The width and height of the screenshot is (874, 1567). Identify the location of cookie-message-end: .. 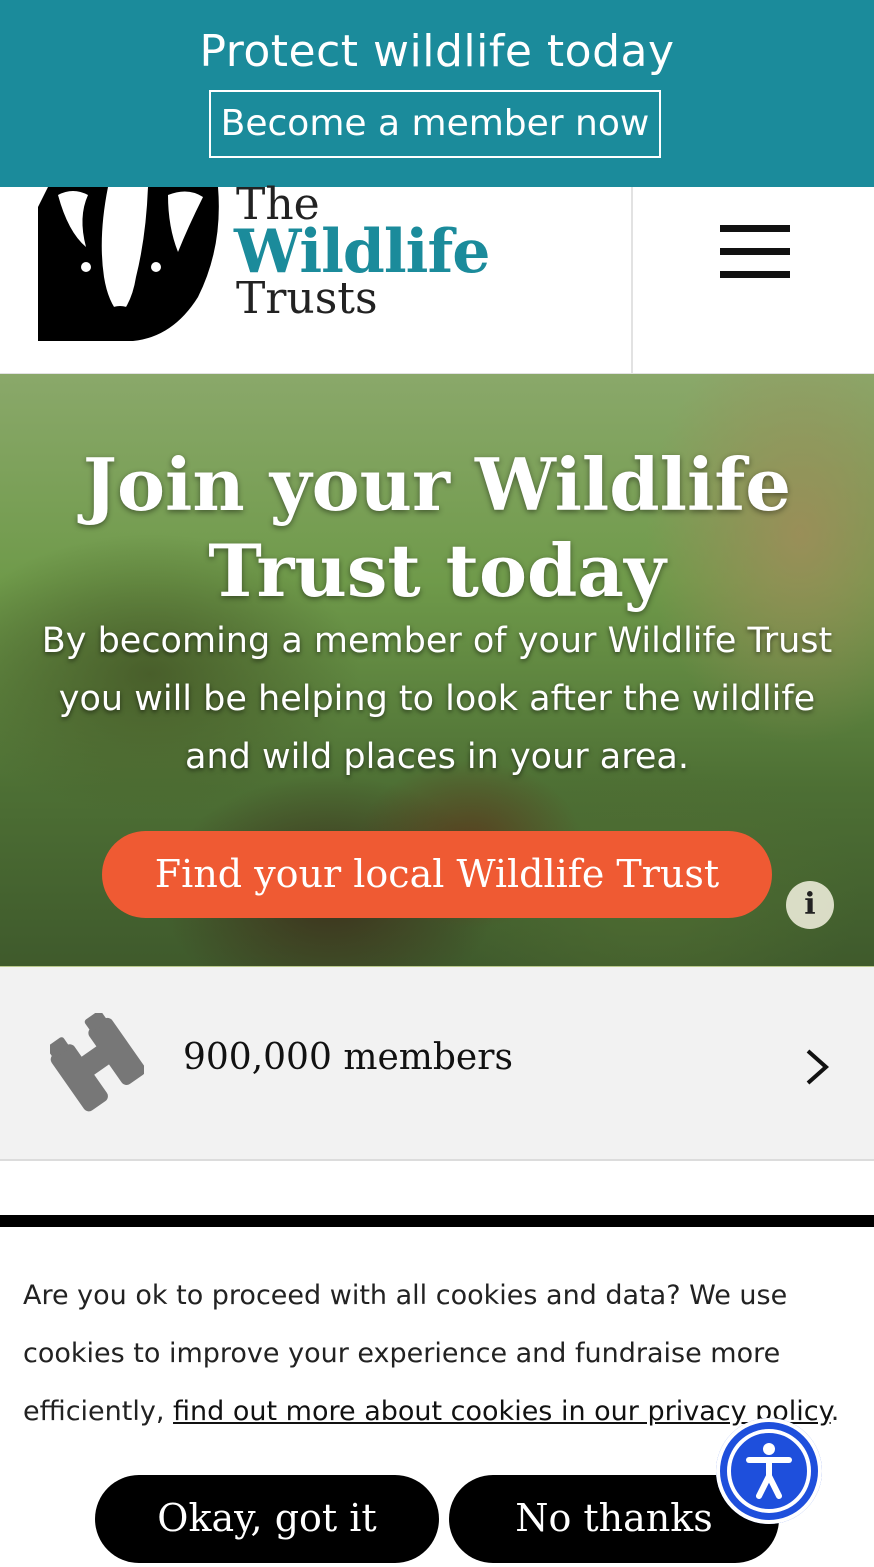
(835, 1411).